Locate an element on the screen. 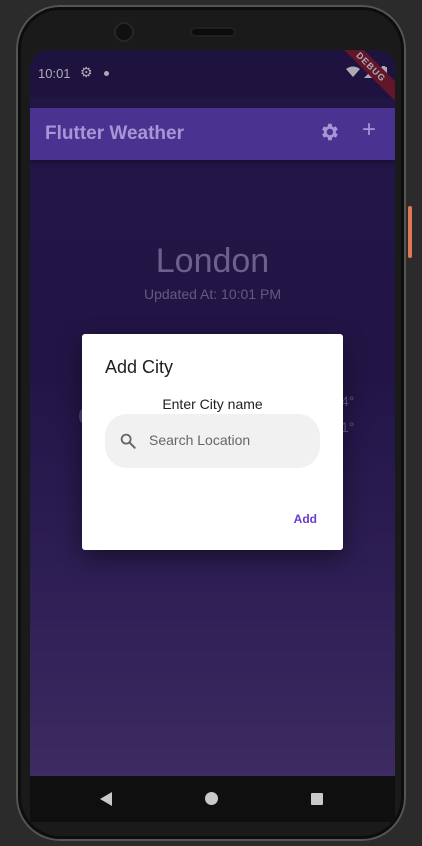 The width and height of the screenshot is (422, 846). recents-icon is located at coordinates (317, 799).